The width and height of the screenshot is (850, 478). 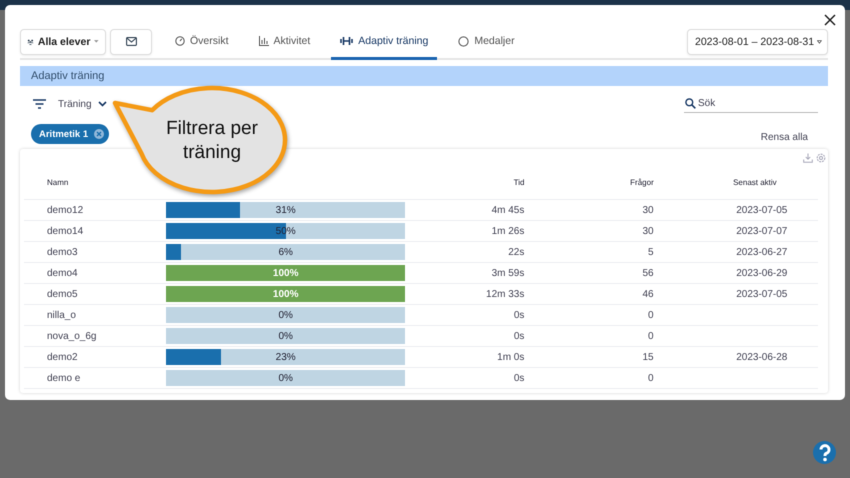 I want to click on tab: Översikt, so click(x=202, y=42).